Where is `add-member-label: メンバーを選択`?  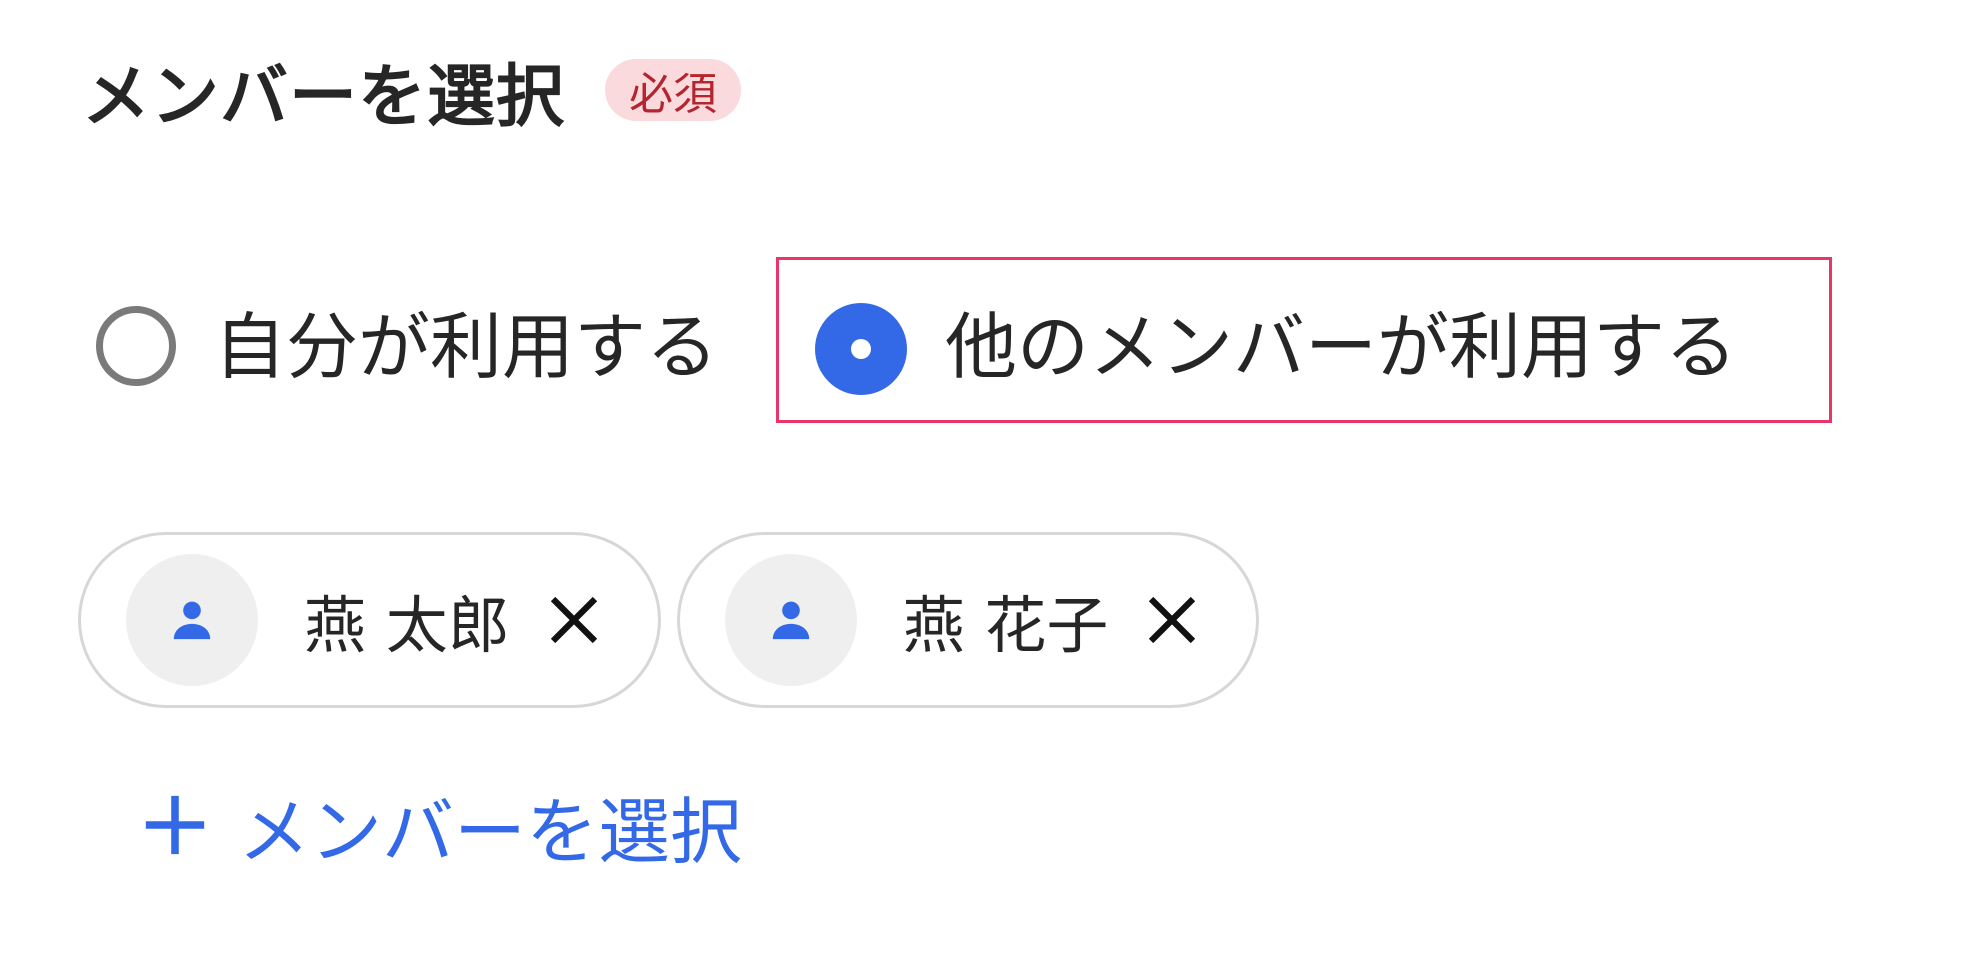
add-member-label: メンバーを選択 is located at coordinates (490, 831).